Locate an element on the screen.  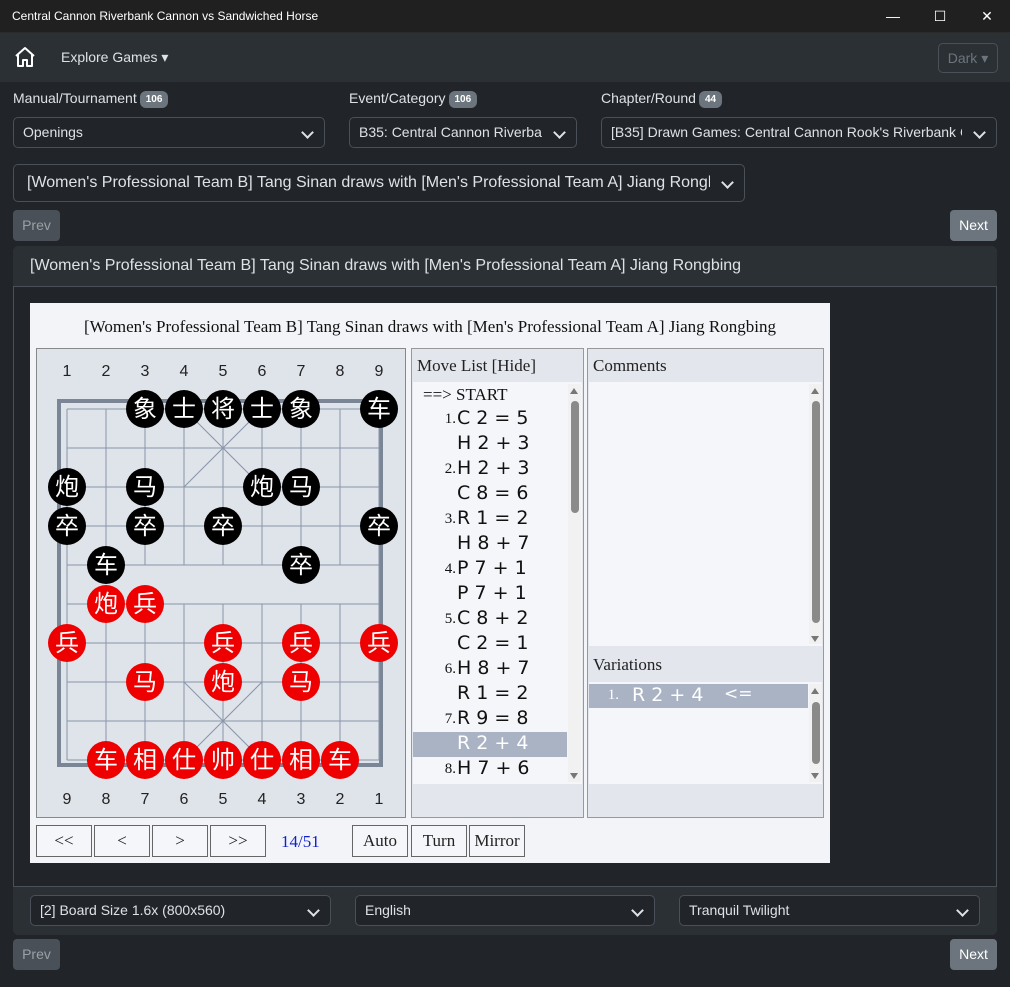
language-select: English is located at coordinates (505, 910).